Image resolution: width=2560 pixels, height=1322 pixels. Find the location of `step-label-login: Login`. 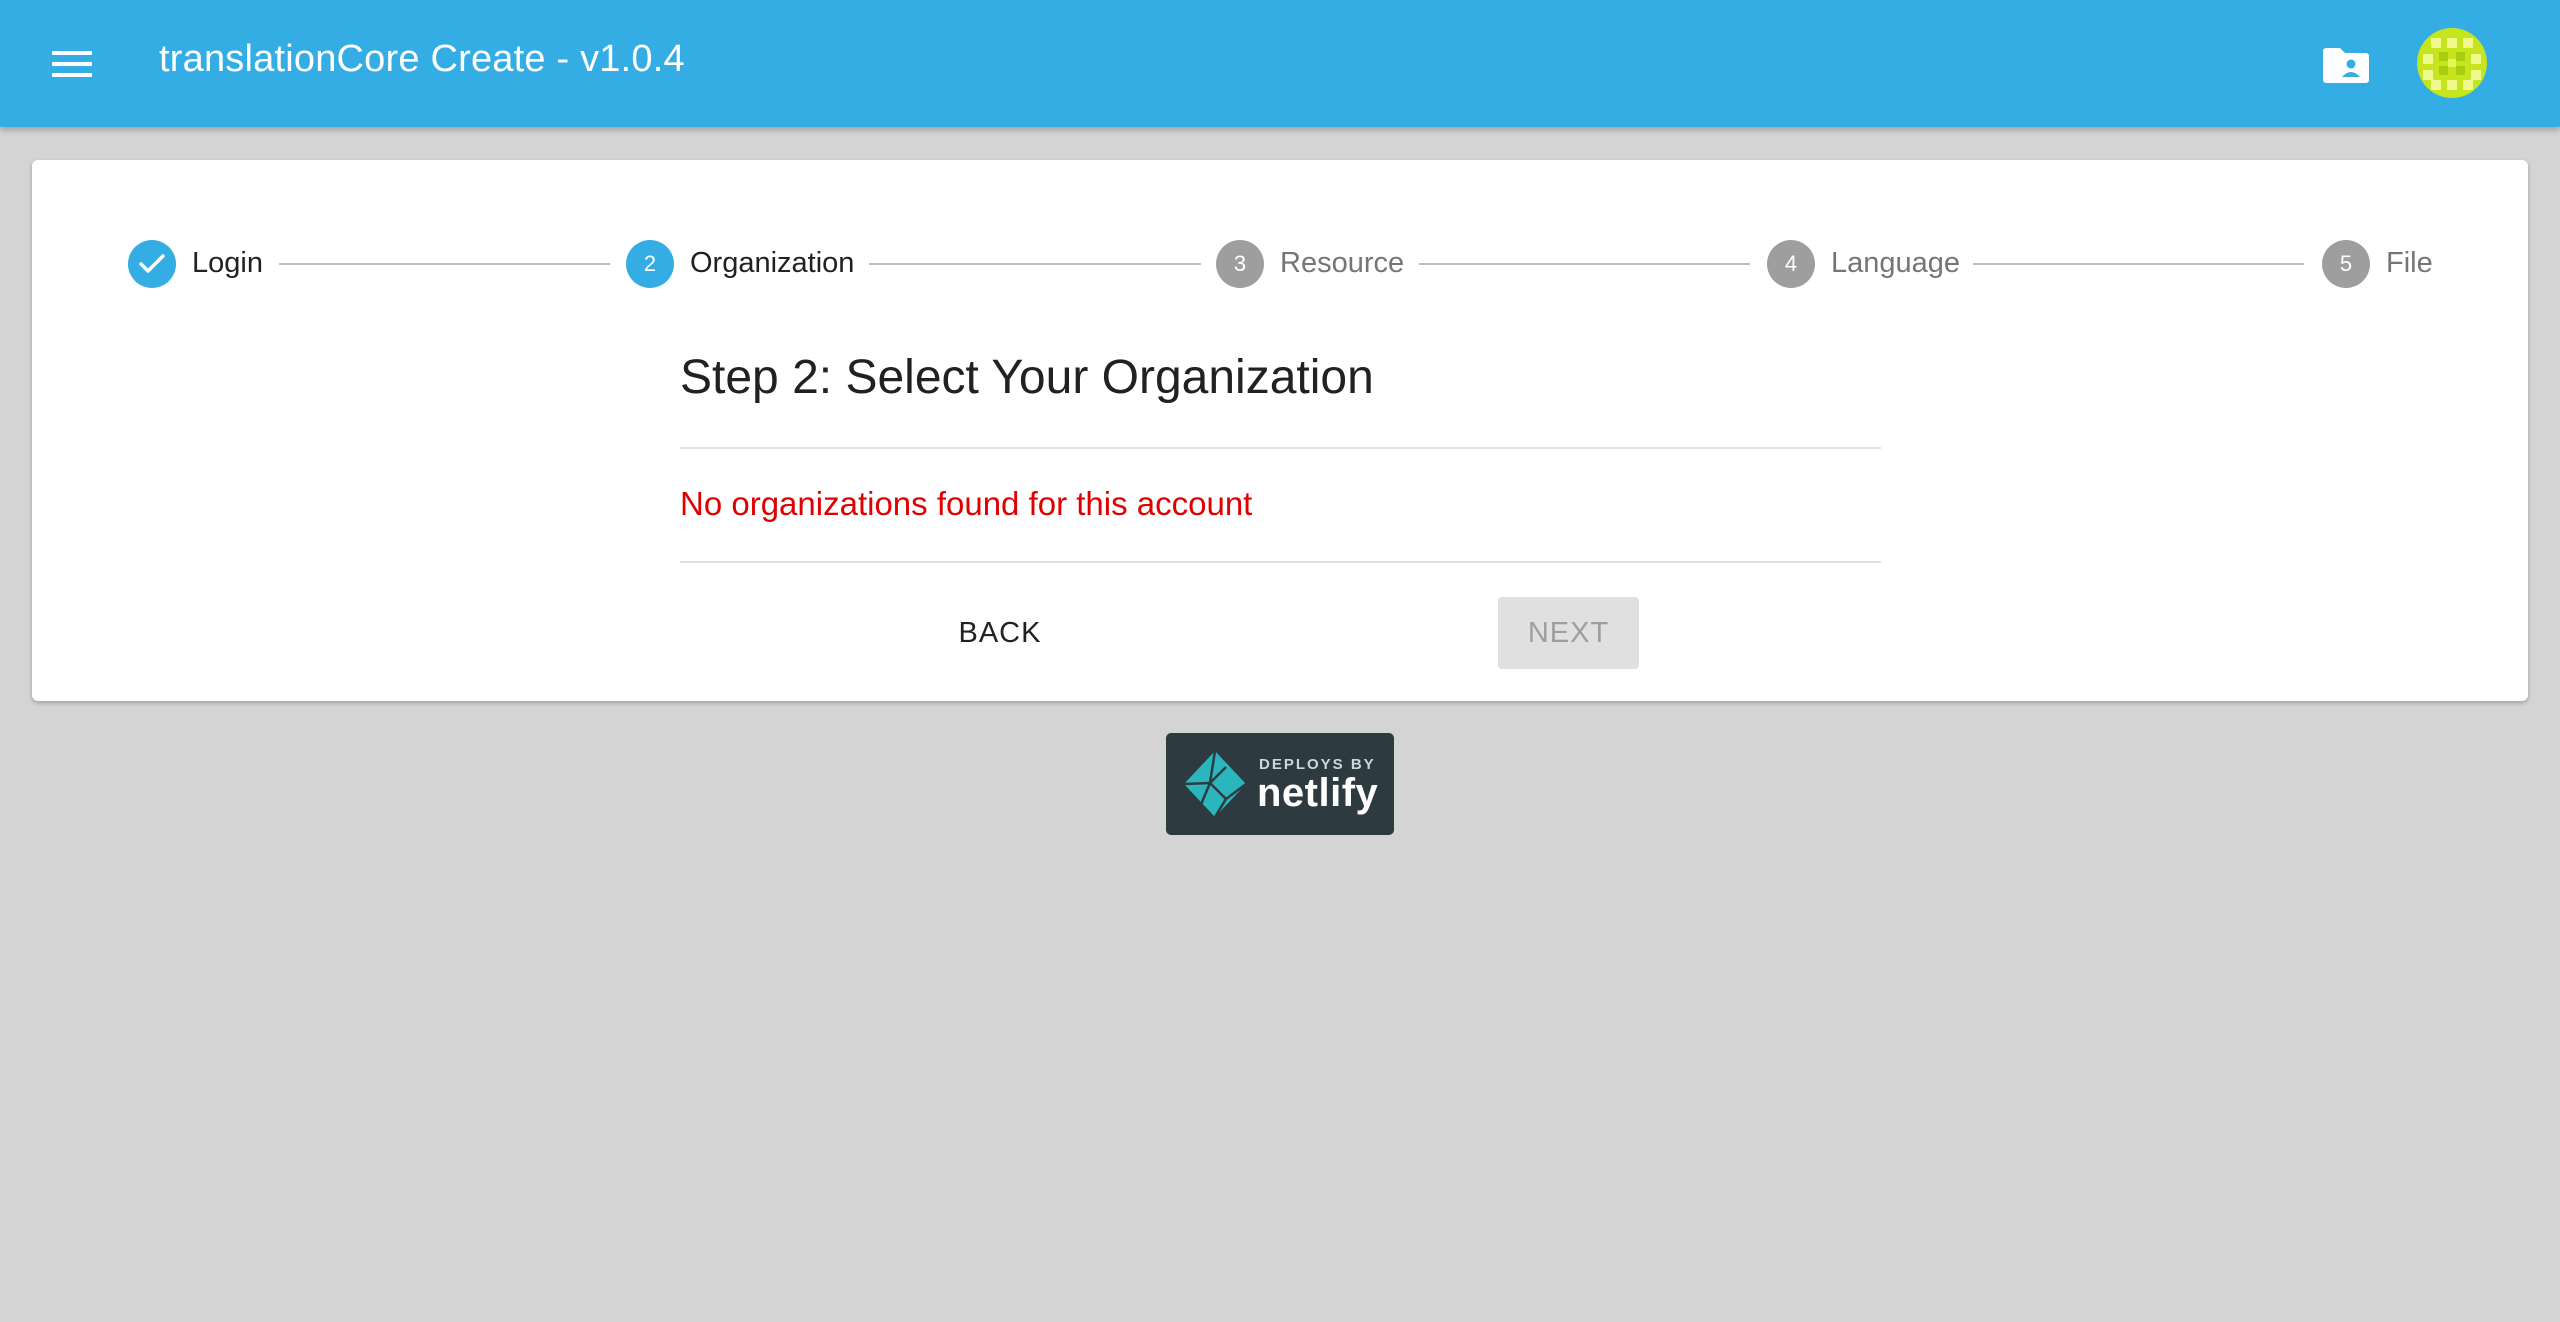

step-label-login: Login is located at coordinates (227, 263).